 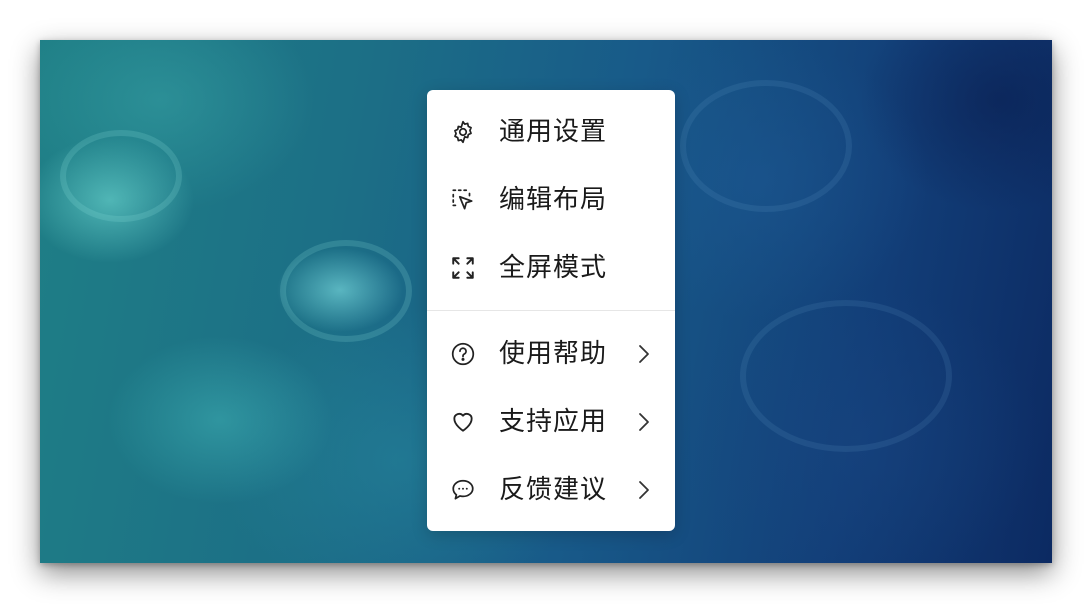 I want to click on menu-item-label: 编辑布局, so click(x=553, y=200).